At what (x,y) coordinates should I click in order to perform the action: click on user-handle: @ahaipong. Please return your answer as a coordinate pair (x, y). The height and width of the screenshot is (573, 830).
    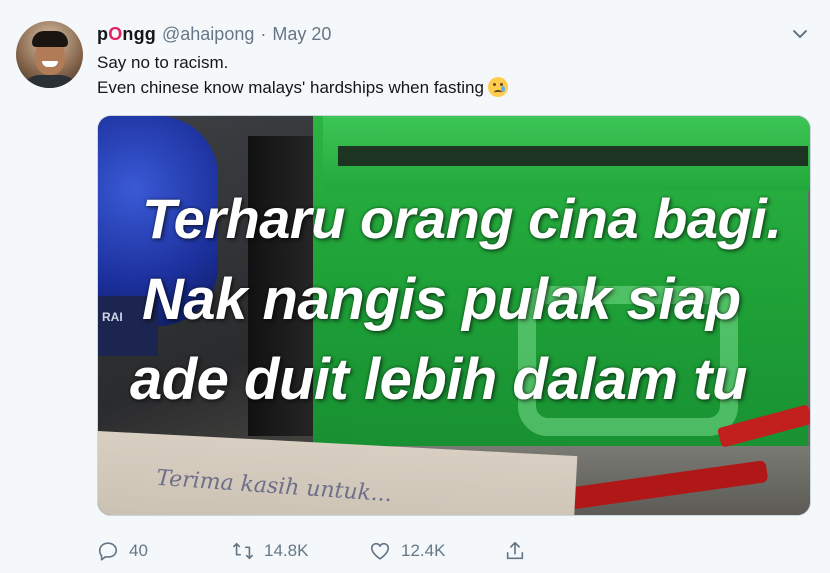
    Looking at the image, I should click on (208, 34).